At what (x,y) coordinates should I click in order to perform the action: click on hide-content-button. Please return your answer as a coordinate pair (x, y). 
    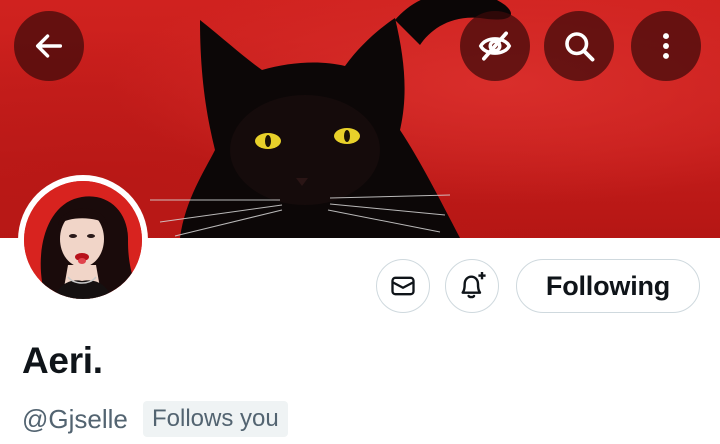
    Looking at the image, I should click on (495, 46).